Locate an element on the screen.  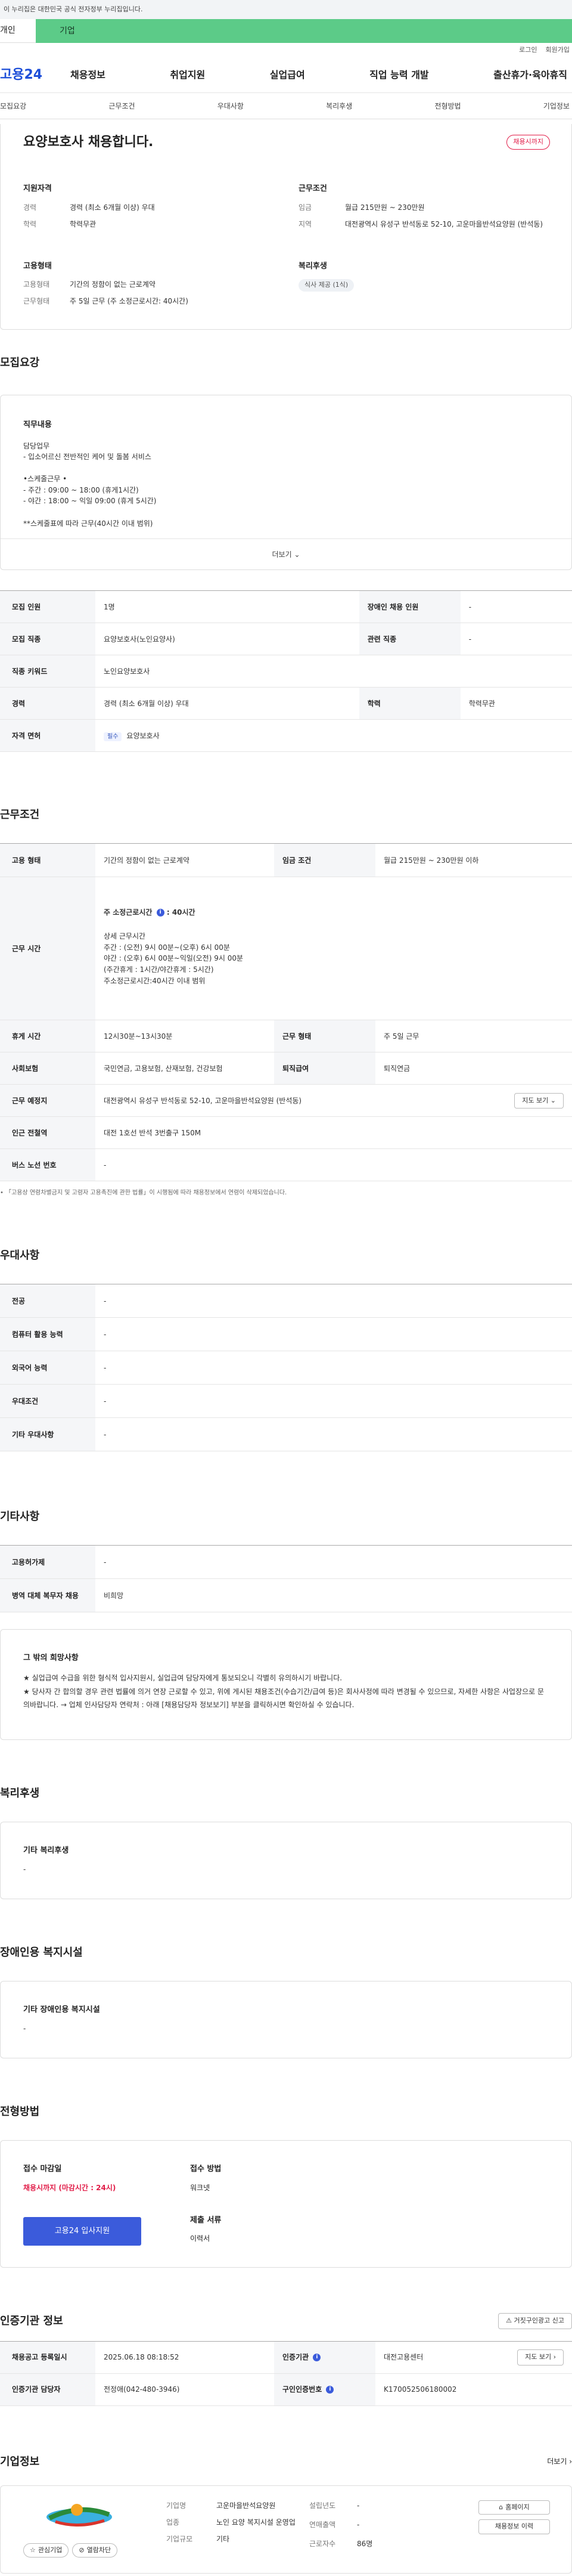
apply-button: 고용24 입사지원 is located at coordinates (82, 2231).